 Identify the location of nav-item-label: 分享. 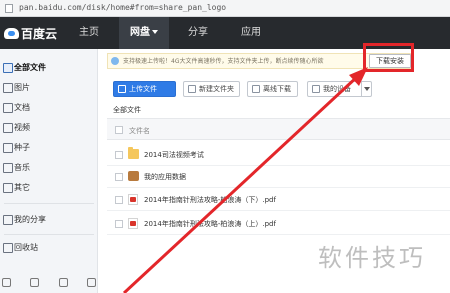
(198, 32).